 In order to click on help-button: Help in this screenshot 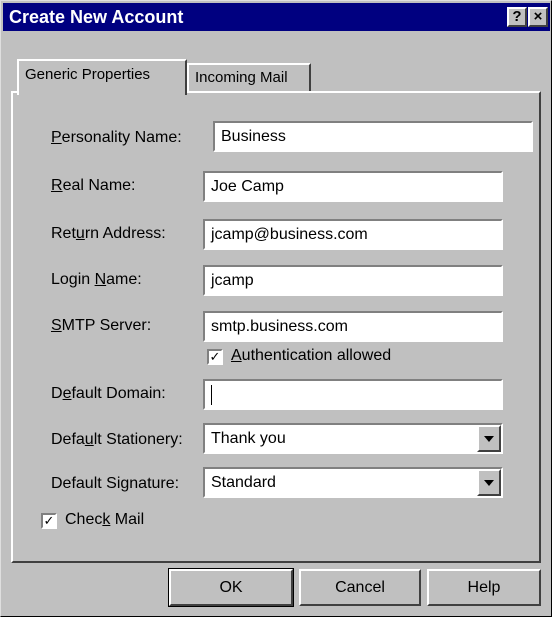, I will do `click(484, 587)`.